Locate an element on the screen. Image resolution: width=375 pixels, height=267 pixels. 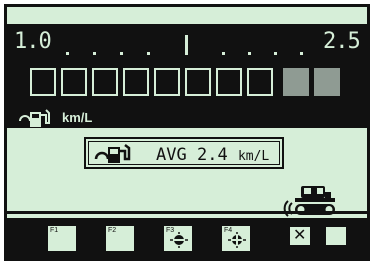
gauge-unit-row: km/L is located at coordinates (55, 119).